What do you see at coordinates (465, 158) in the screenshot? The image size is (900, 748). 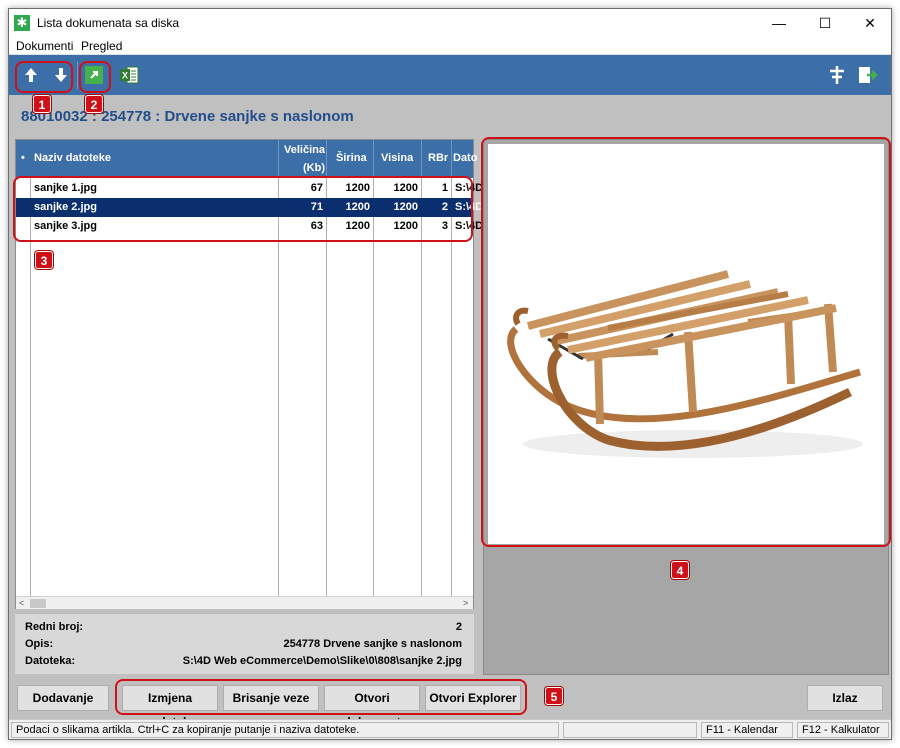 I see `header-file: Dato` at bounding box center [465, 158].